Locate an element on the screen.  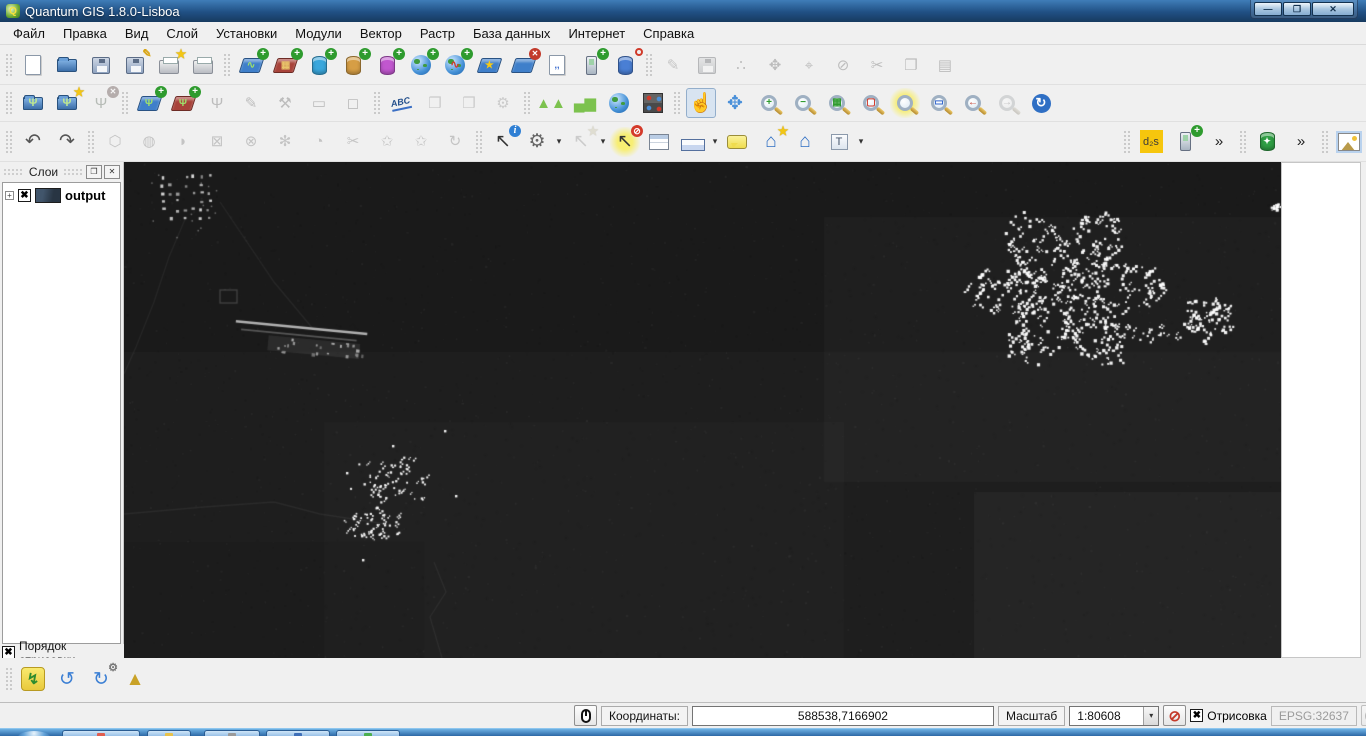
add-grass-raster-layer-icon: Ψ + is located at coordinates (184, 102).